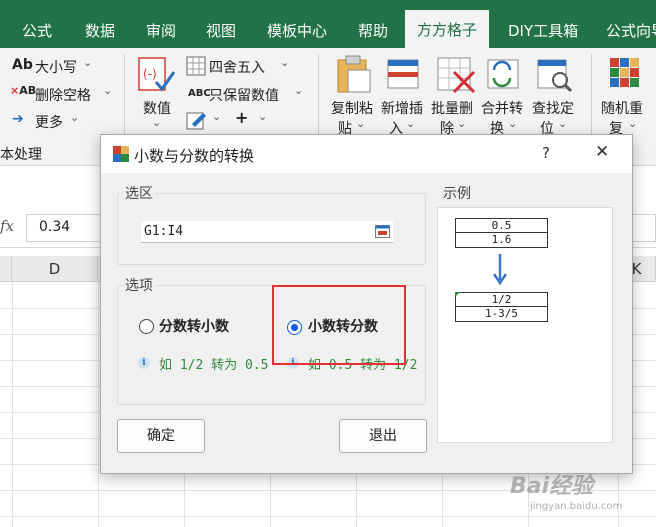  Describe the element at coordinates (214, 365) in the screenshot. I see `hint-frac-to-dec: 如 1/2 转为 0.5` at that location.